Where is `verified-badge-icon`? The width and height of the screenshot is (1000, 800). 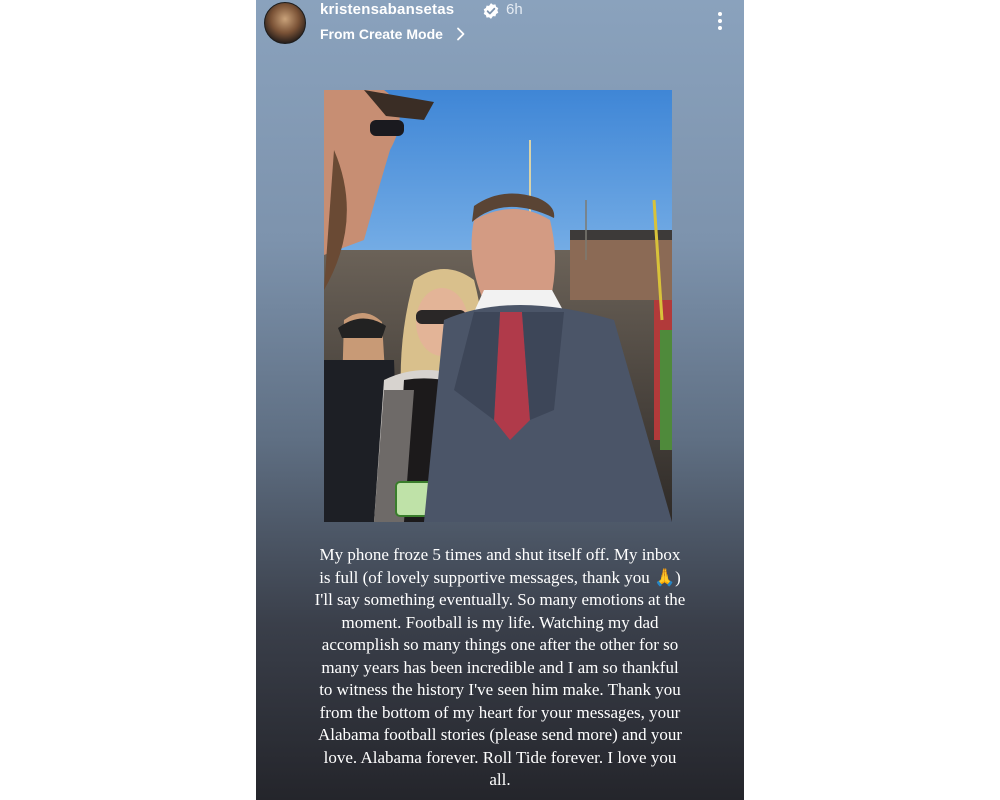
verified-badge-icon is located at coordinates (491, 11).